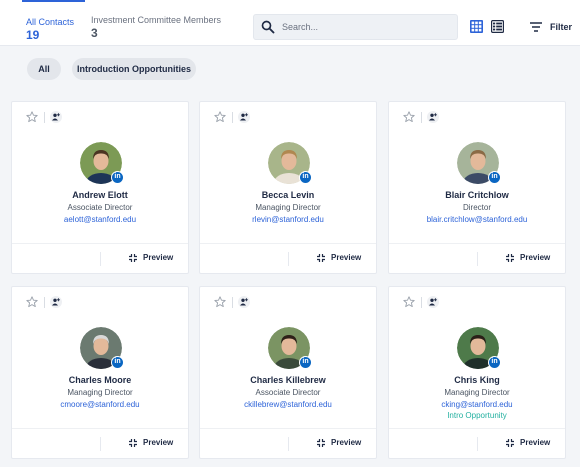 The width and height of the screenshot is (580, 467). Describe the element at coordinates (100, 380) in the screenshot. I see `contact-name: Charles Moore` at that location.